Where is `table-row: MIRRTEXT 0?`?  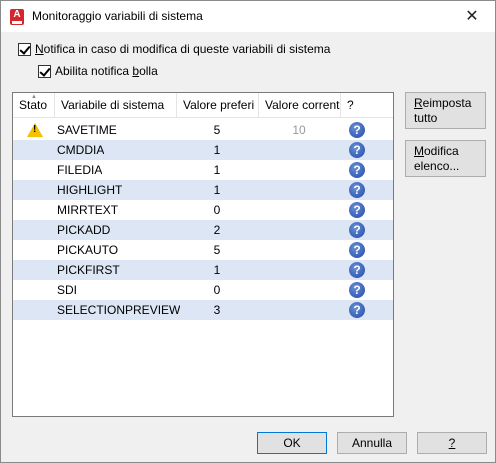
table-row: MIRRTEXT 0? is located at coordinates (203, 210).